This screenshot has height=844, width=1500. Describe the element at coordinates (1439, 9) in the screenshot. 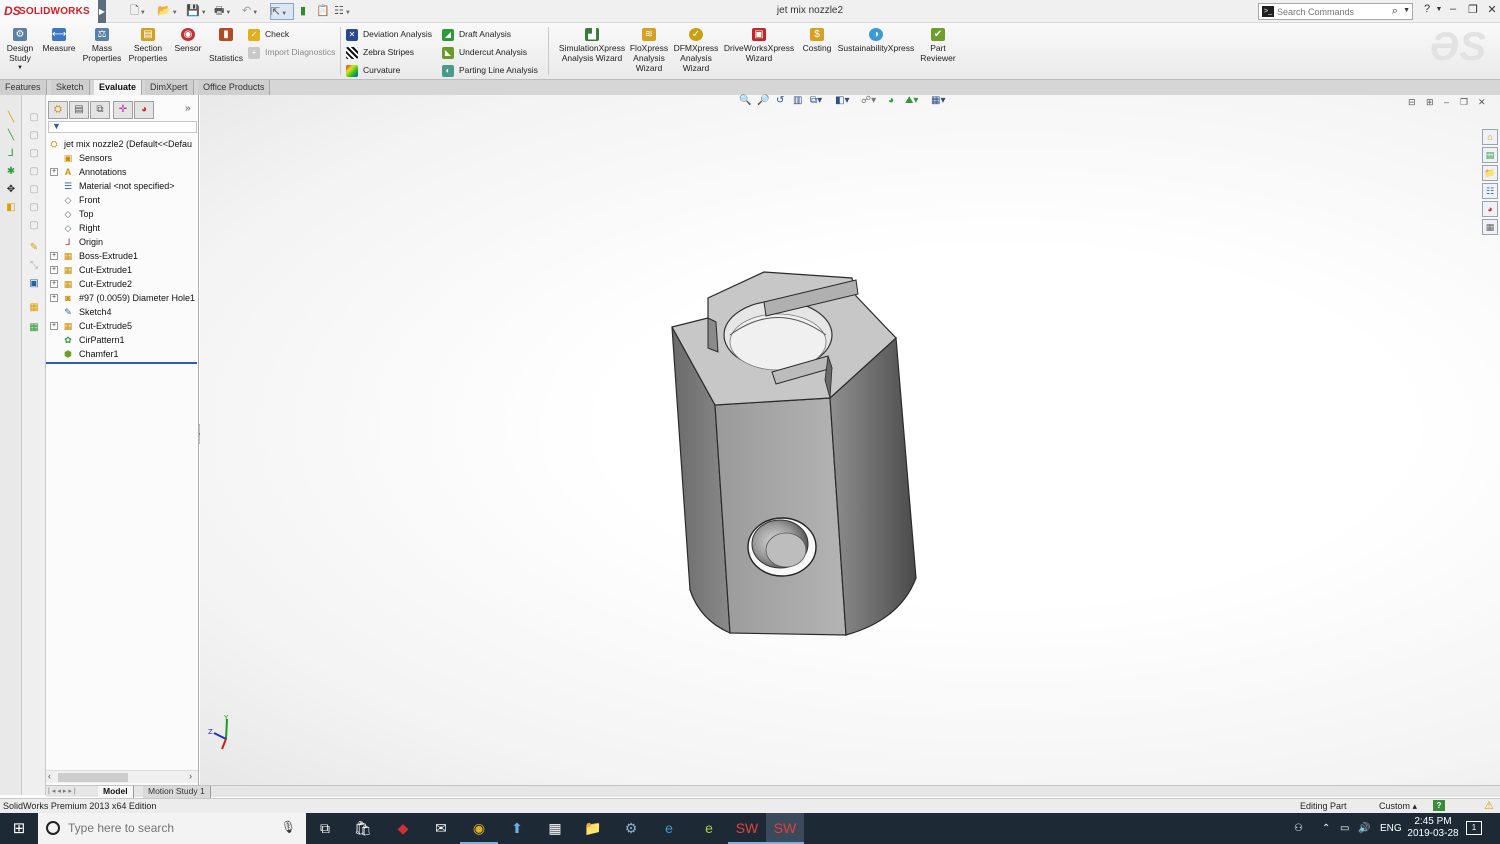

I see `help-dropdown-icon: ▼` at that location.